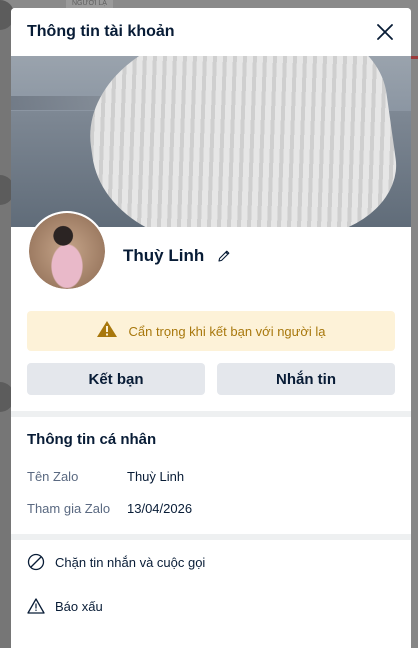 The height and width of the screenshot is (648, 418). What do you see at coordinates (211, 508) in the screenshot?
I see `info-row-join-date: Tham gia Zalo 13/04/2026` at bounding box center [211, 508].